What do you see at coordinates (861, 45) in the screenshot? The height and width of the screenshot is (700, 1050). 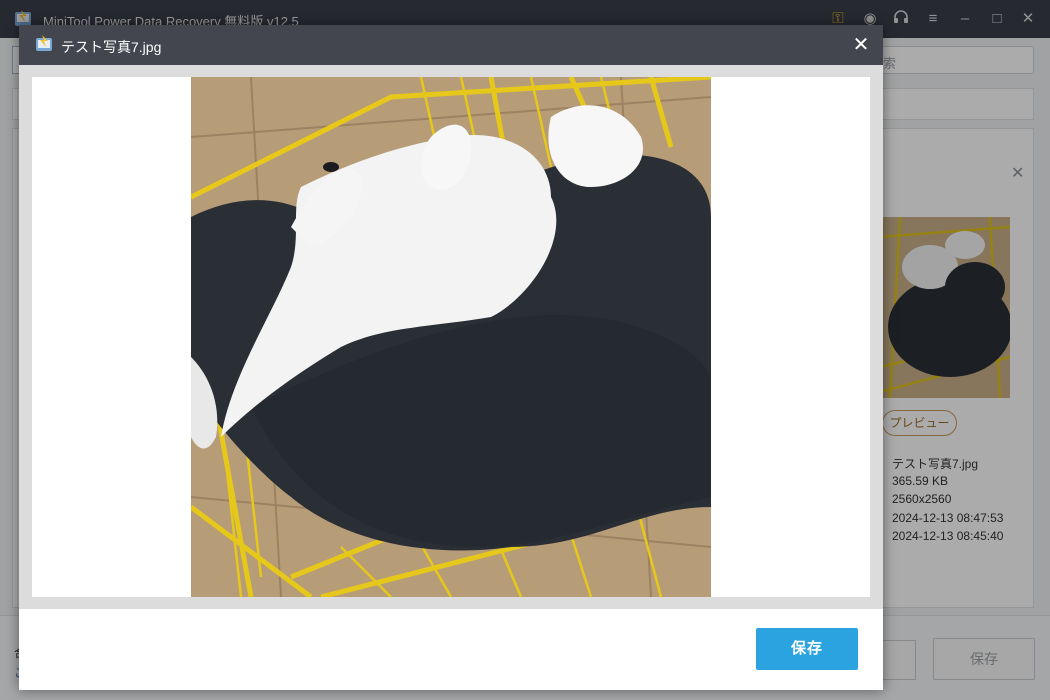 I see `dialog-close-icon: ✕` at bounding box center [861, 45].